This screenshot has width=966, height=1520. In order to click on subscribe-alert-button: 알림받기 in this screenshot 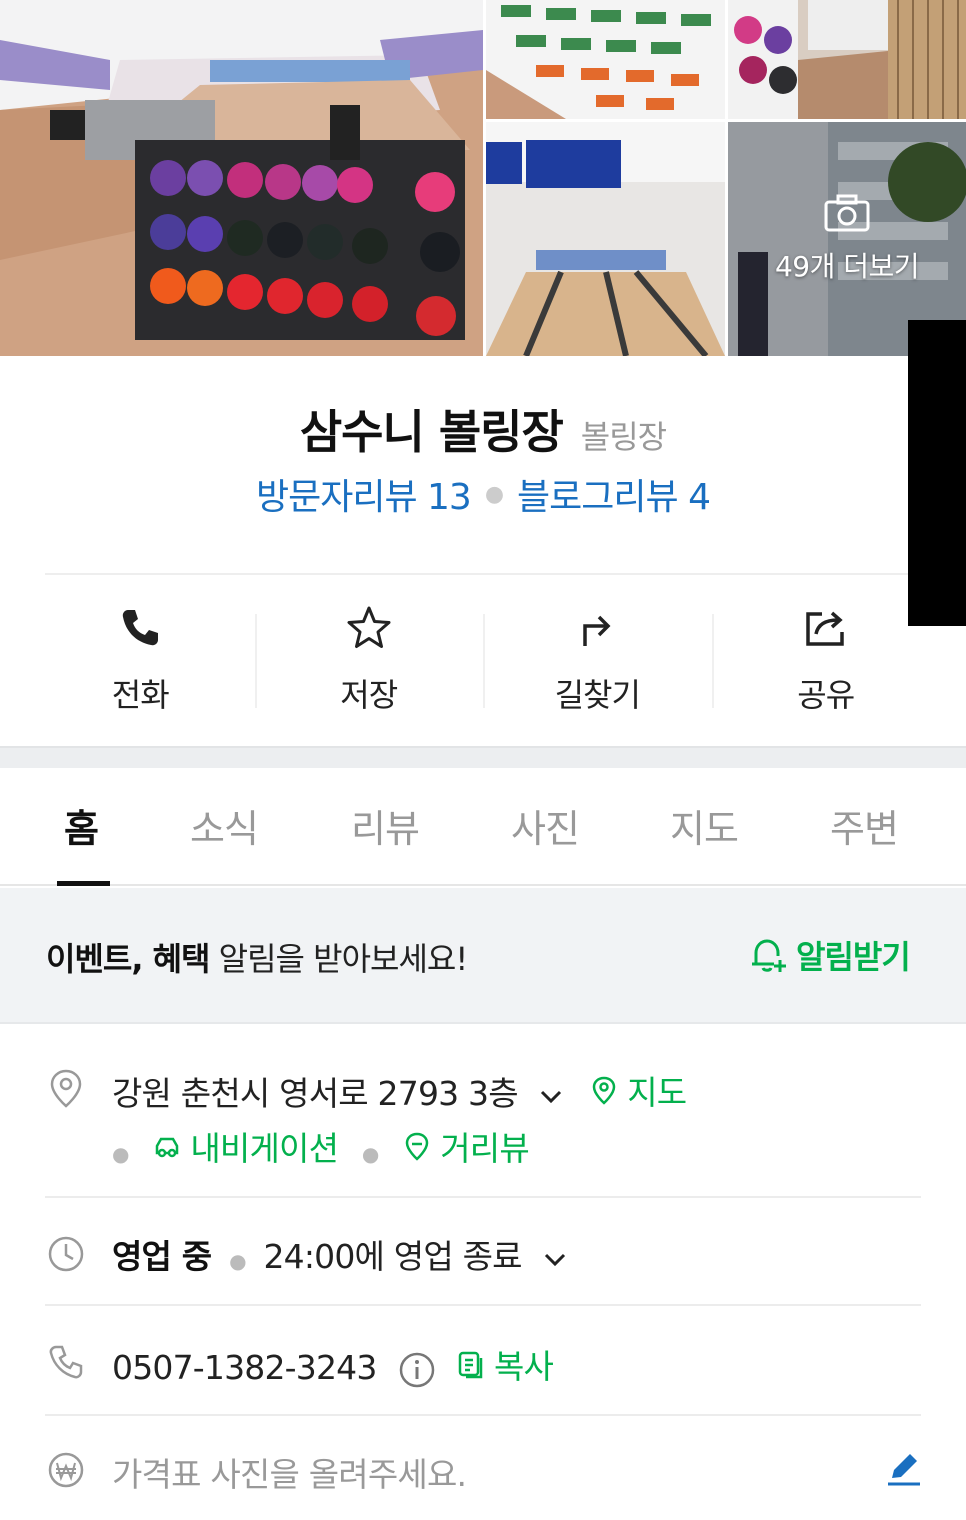, I will do `click(828, 955)`.